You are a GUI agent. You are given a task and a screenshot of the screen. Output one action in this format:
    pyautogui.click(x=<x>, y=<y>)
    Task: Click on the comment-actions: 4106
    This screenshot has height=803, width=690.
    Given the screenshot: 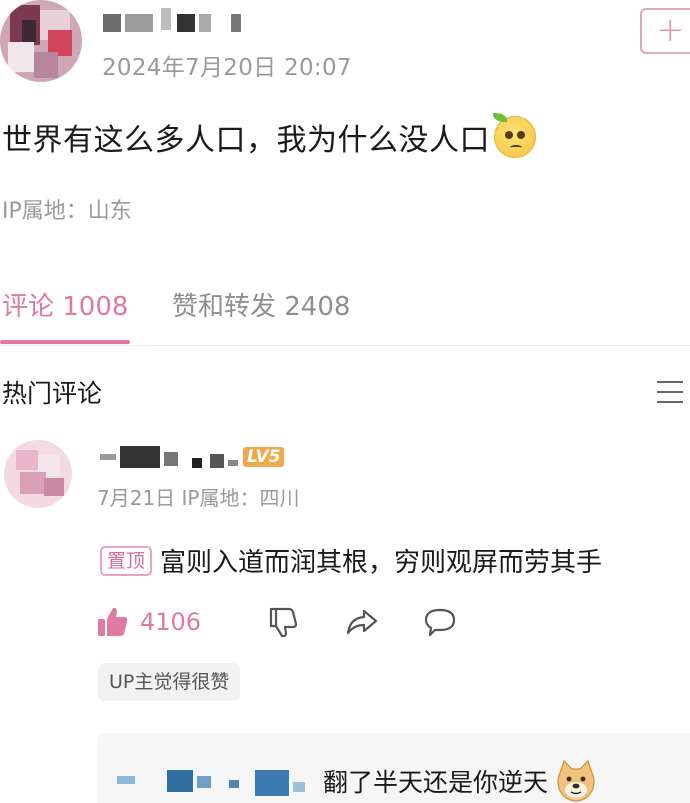 What is the action you would take?
    pyautogui.click(x=298, y=622)
    